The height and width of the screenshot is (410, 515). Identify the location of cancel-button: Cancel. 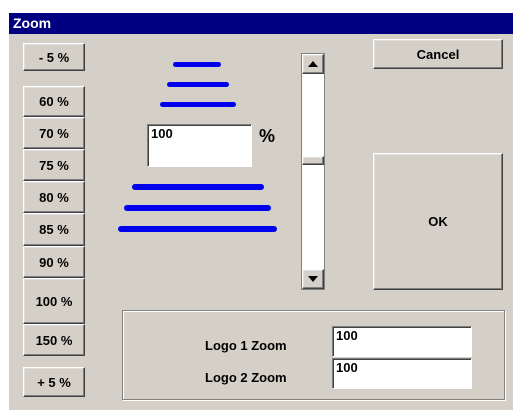
(438, 54).